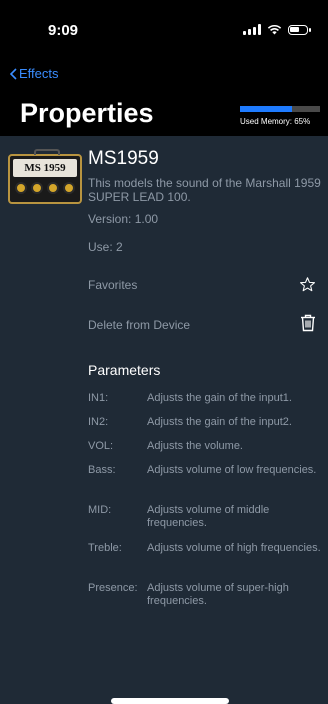  I want to click on trash-icon, so click(308, 323).